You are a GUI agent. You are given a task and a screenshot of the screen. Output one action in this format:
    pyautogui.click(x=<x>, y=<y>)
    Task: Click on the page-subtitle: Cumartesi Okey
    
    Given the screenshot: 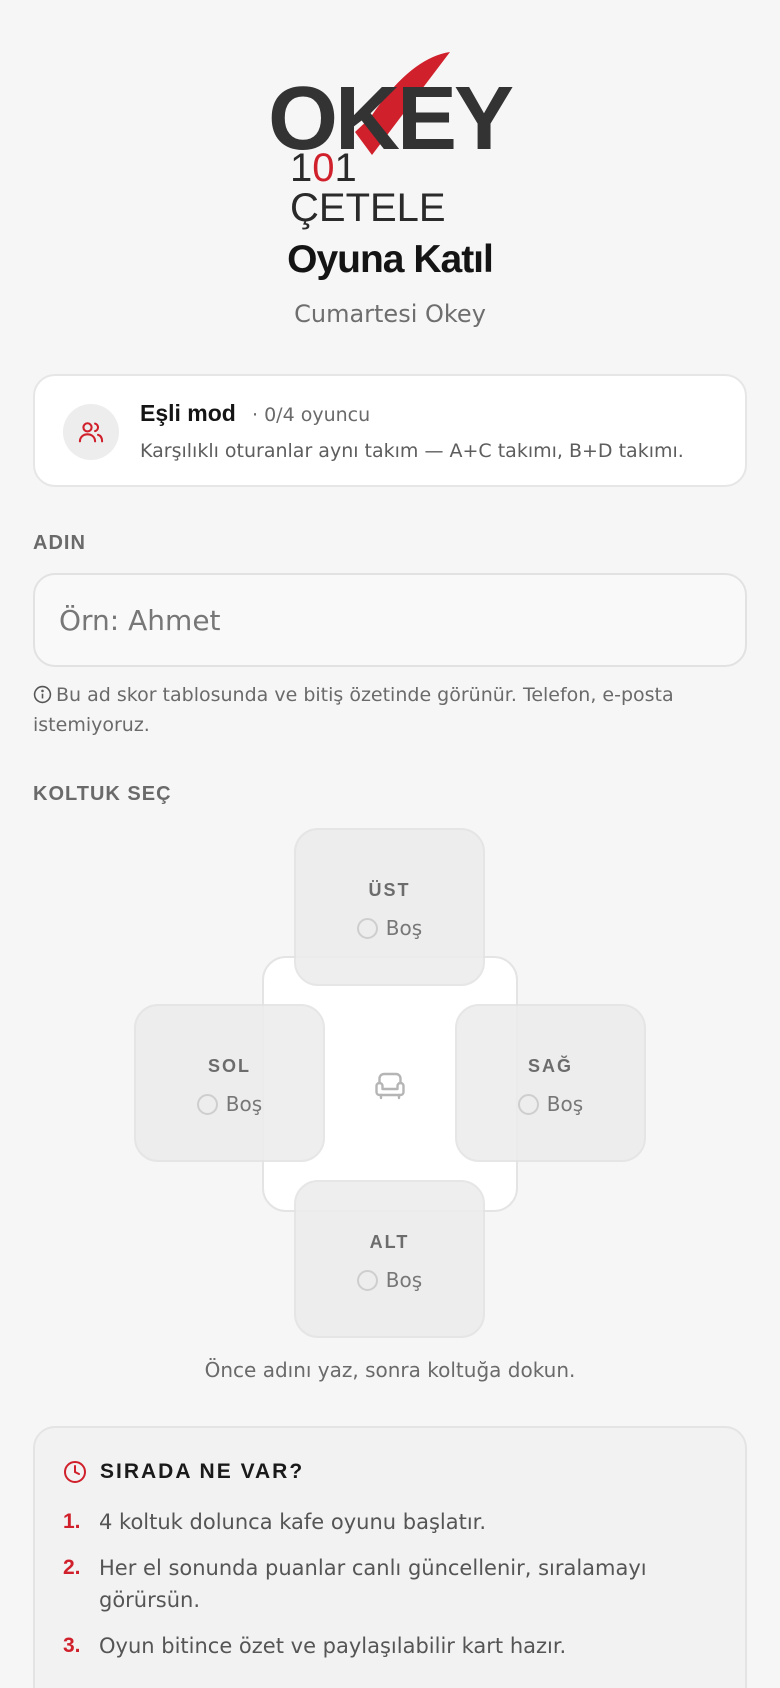 What is the action you would take?
    pyautogui.click(x=390, y=314)
    